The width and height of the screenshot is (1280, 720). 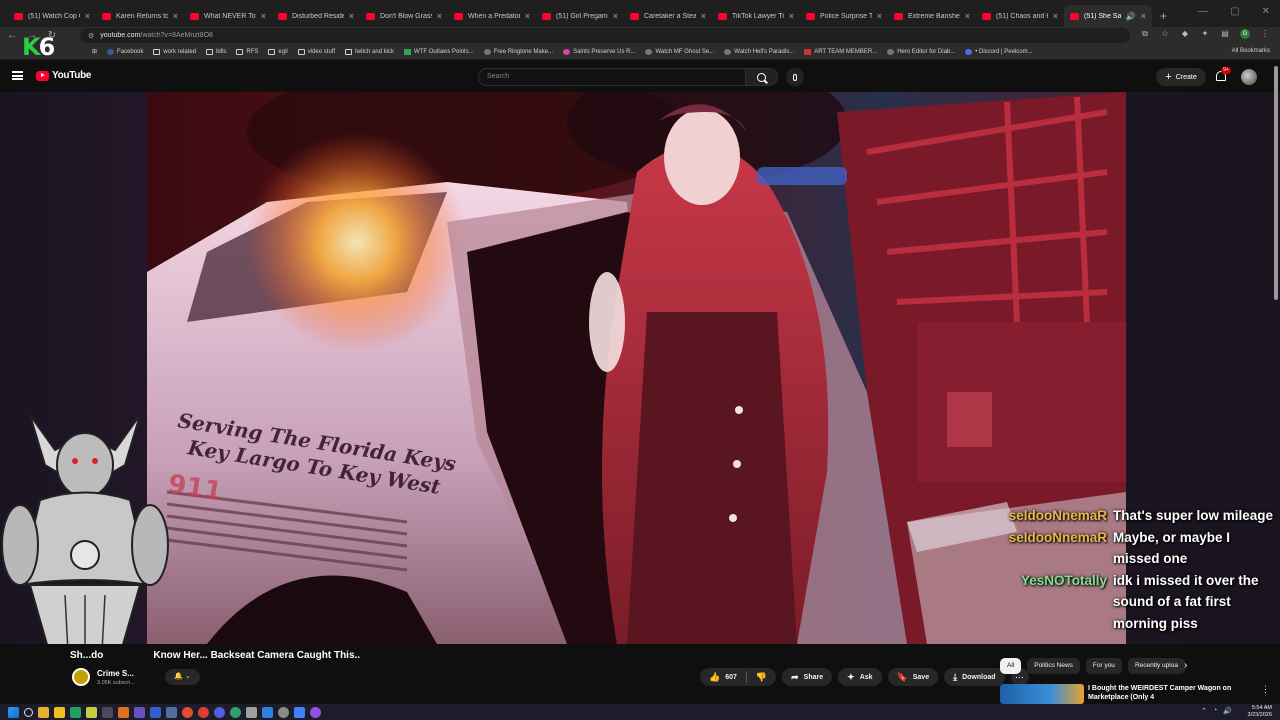 What do you see at coordinates (1204, 711) in the screenshot?
I see `chevron-up-icon: ⌃` at bounding box center [1204, 711].